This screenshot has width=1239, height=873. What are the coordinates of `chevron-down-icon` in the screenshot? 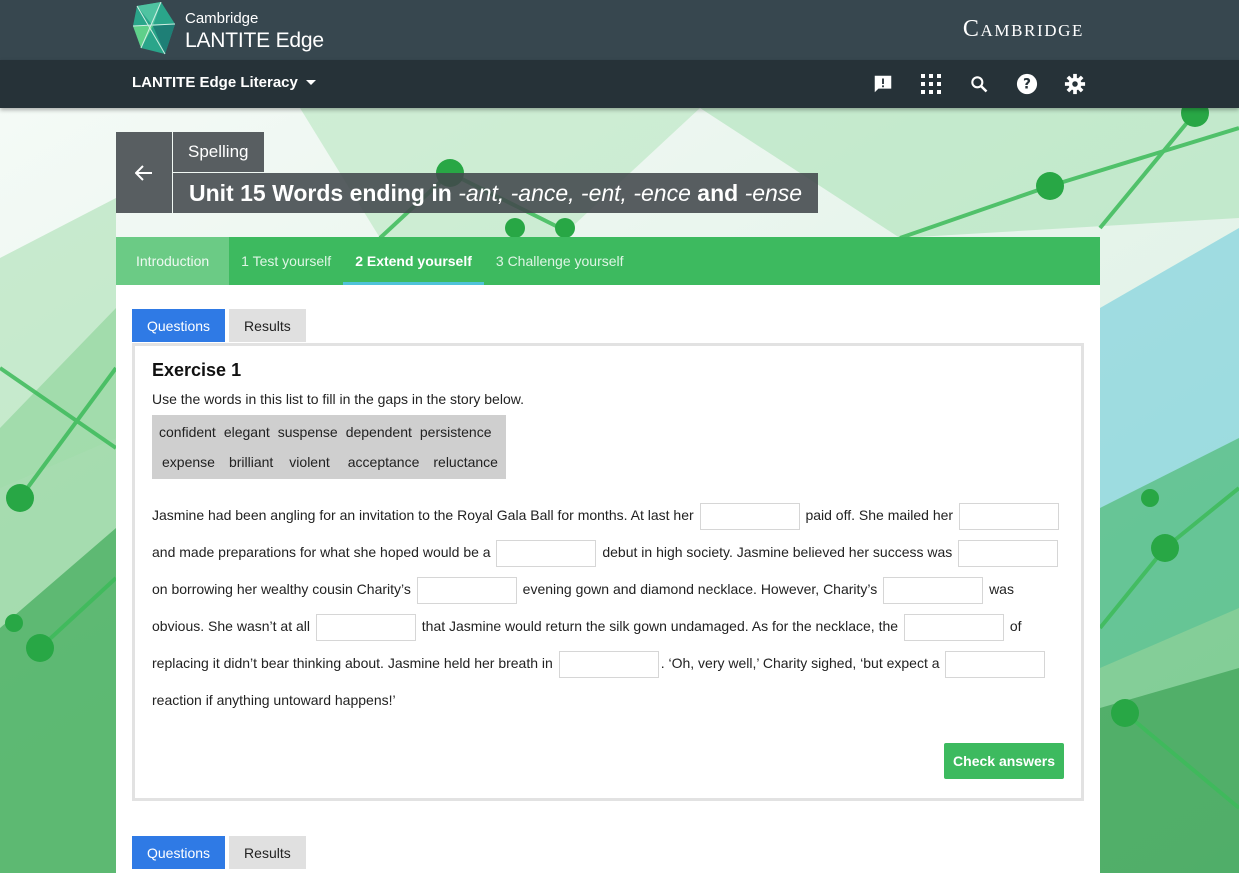 It's located at (310, 82).